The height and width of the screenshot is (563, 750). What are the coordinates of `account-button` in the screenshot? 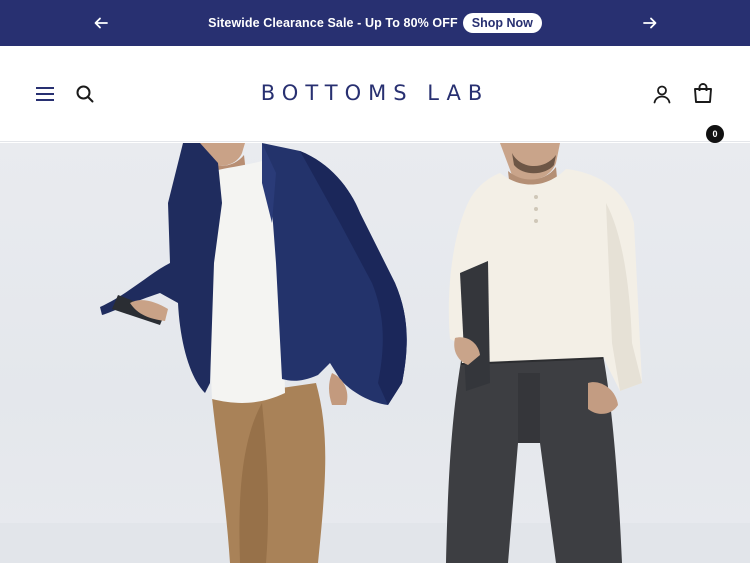 It's located at (663, 95).